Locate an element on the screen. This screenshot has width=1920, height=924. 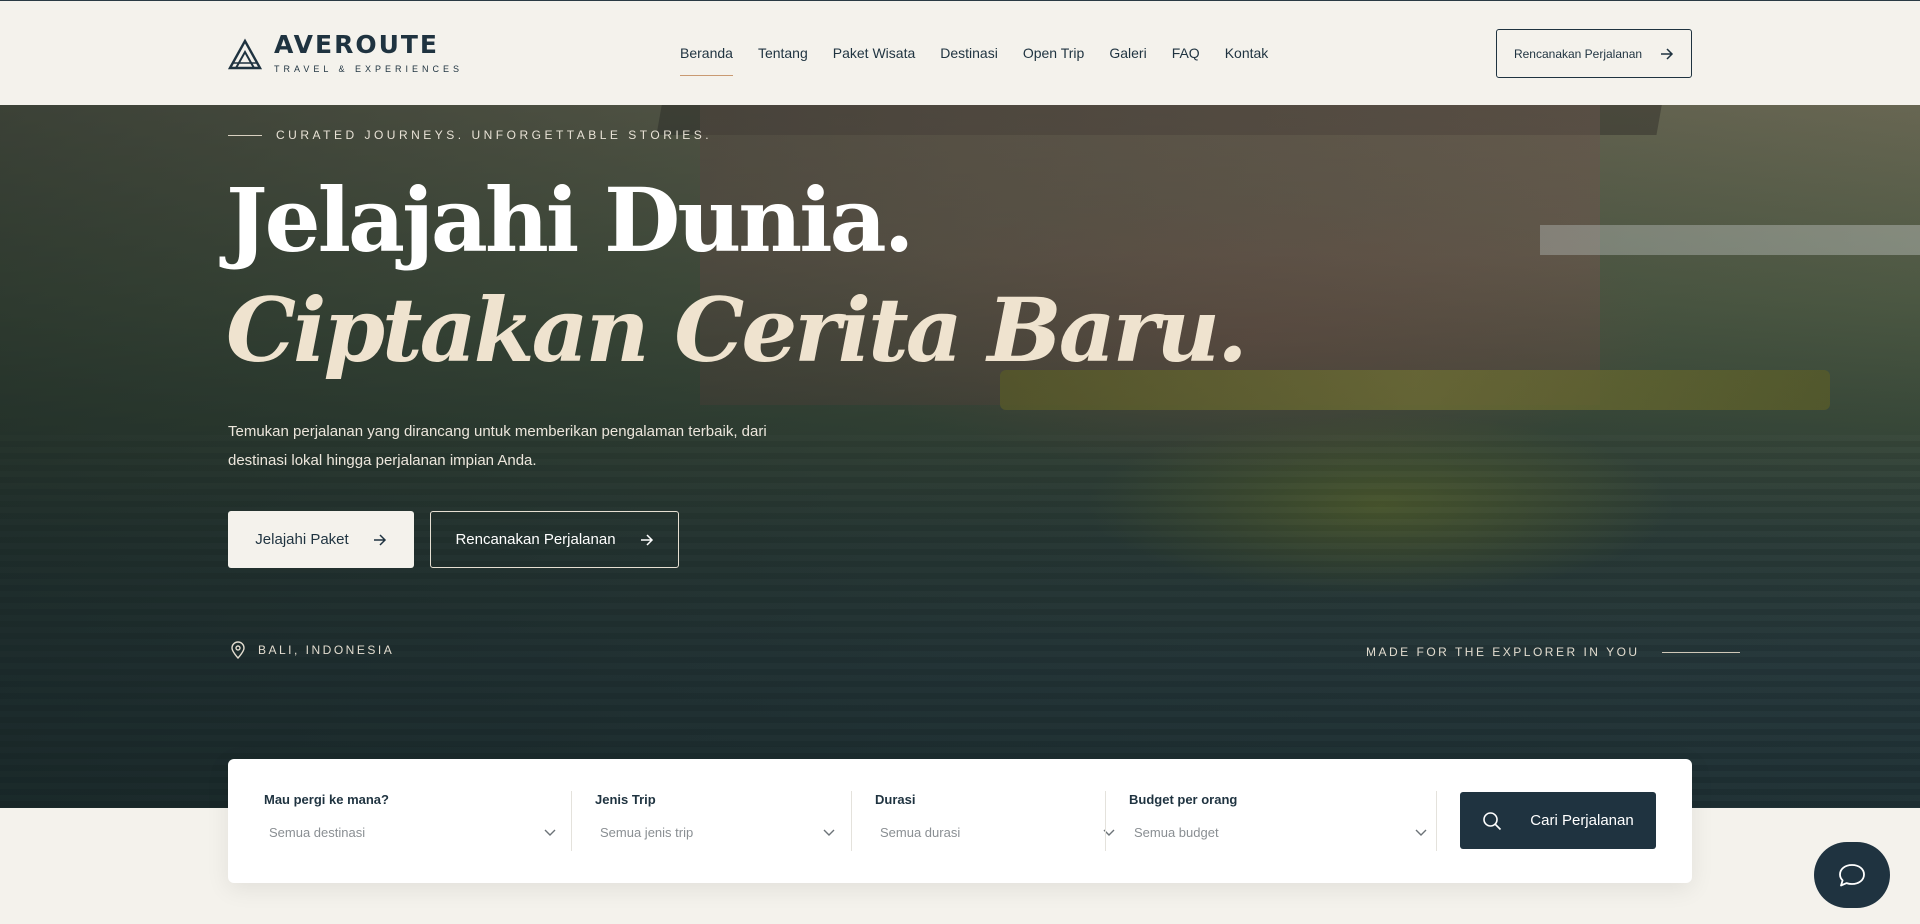
plan-trip-header-button: Rencanakan Perjalanan is located at coordinates (1594, 53).